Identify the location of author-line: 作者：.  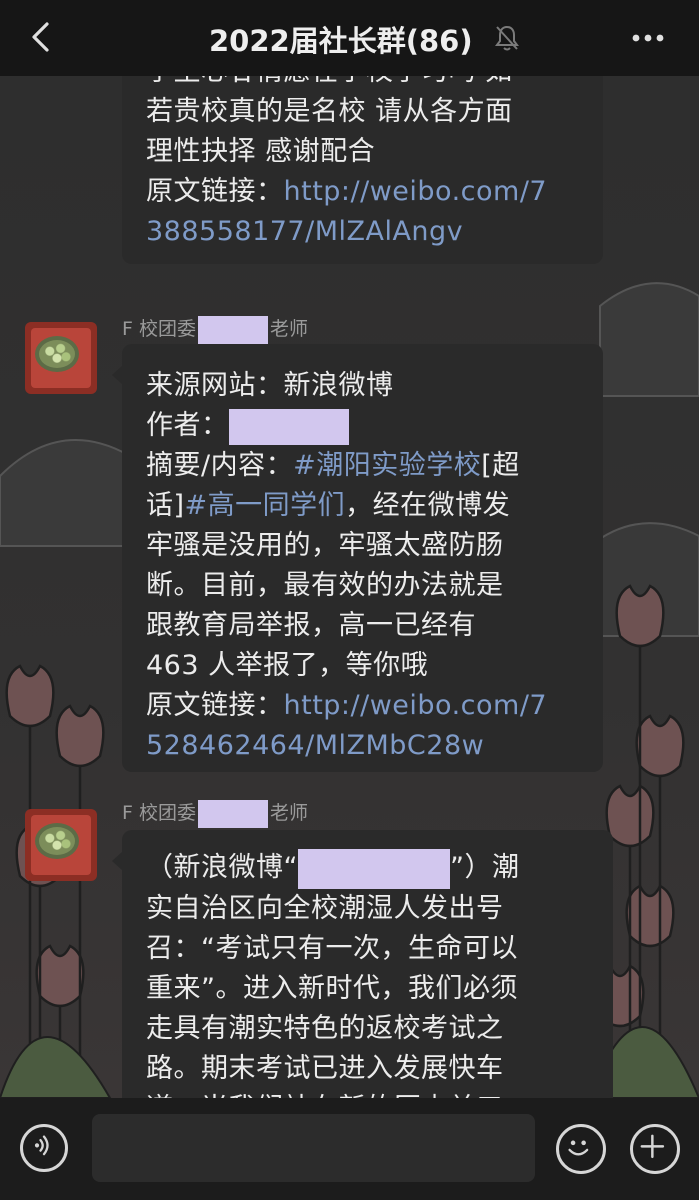
(374, 426).